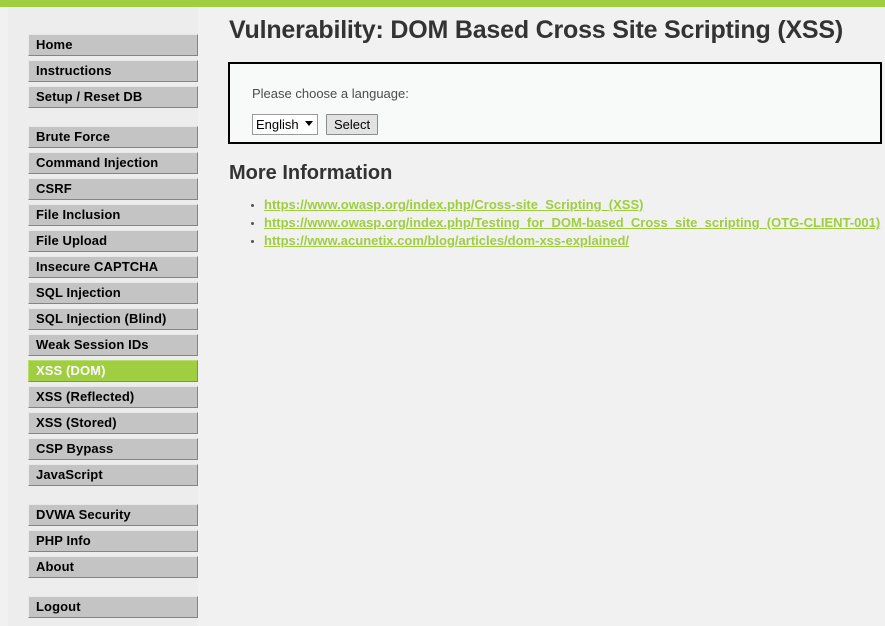  Describe the element at coordinates (113, 241) in the screenshot. I see `sidebar-item-file-upload: File Upload` at that location.